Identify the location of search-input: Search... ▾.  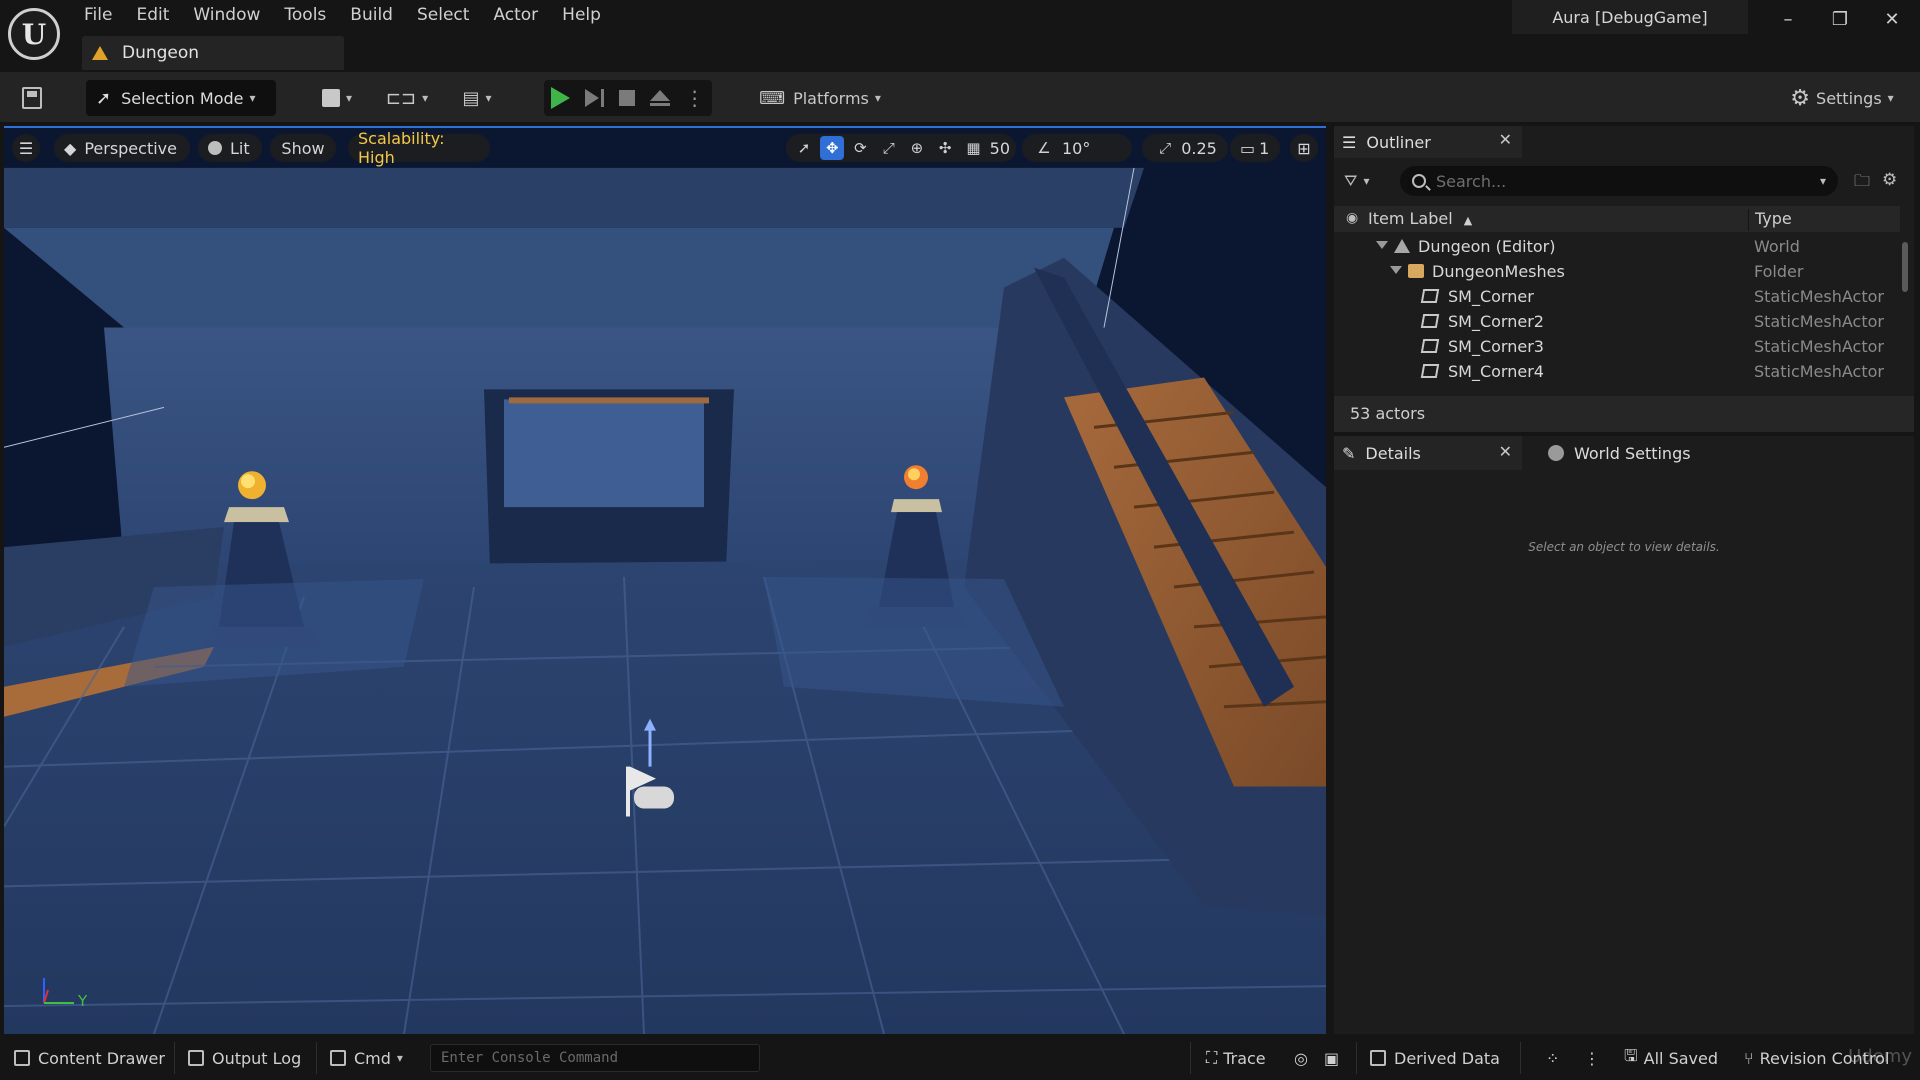
(1619, 181).